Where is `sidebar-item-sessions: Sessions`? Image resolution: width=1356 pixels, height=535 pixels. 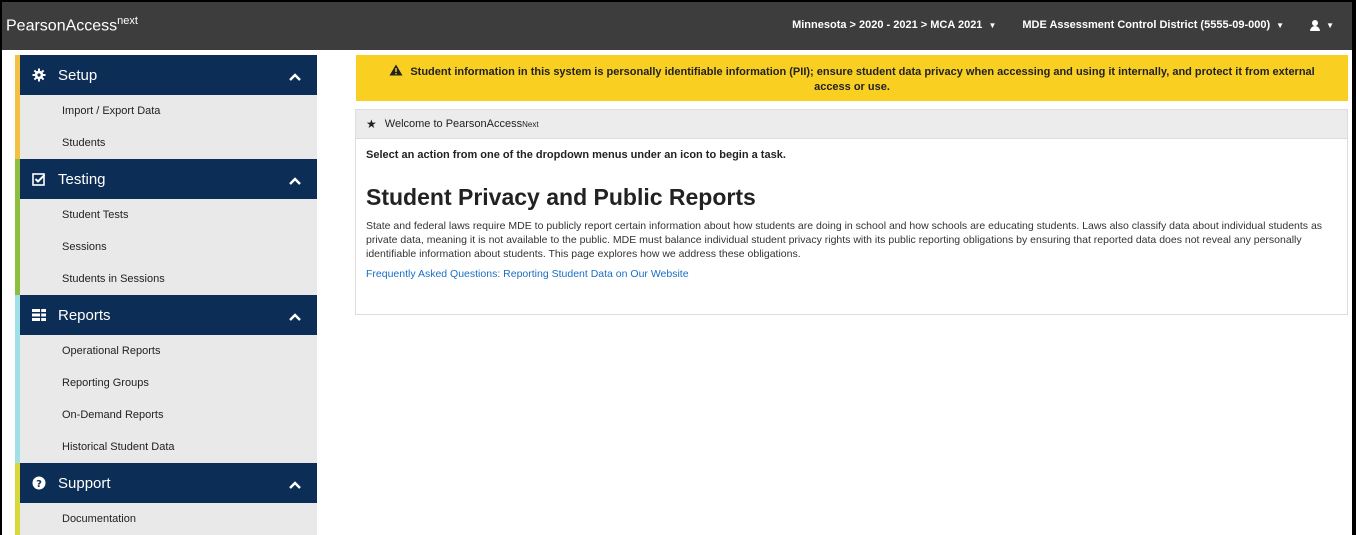
sidebar-item-sessions: Sessions is located at coordinates (166, 247).